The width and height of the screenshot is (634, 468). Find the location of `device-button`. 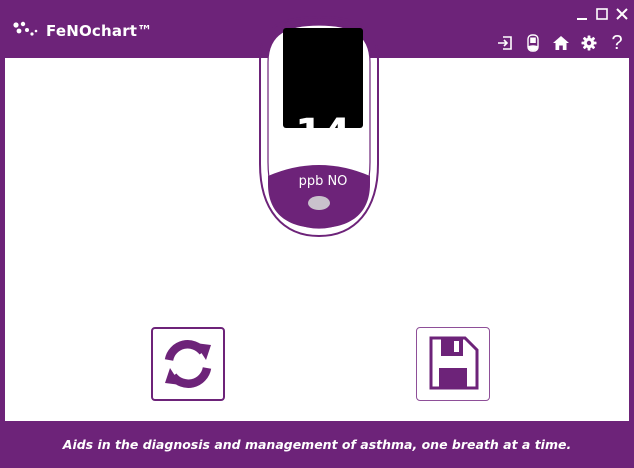

device-button is located at coordinates (533, 43).